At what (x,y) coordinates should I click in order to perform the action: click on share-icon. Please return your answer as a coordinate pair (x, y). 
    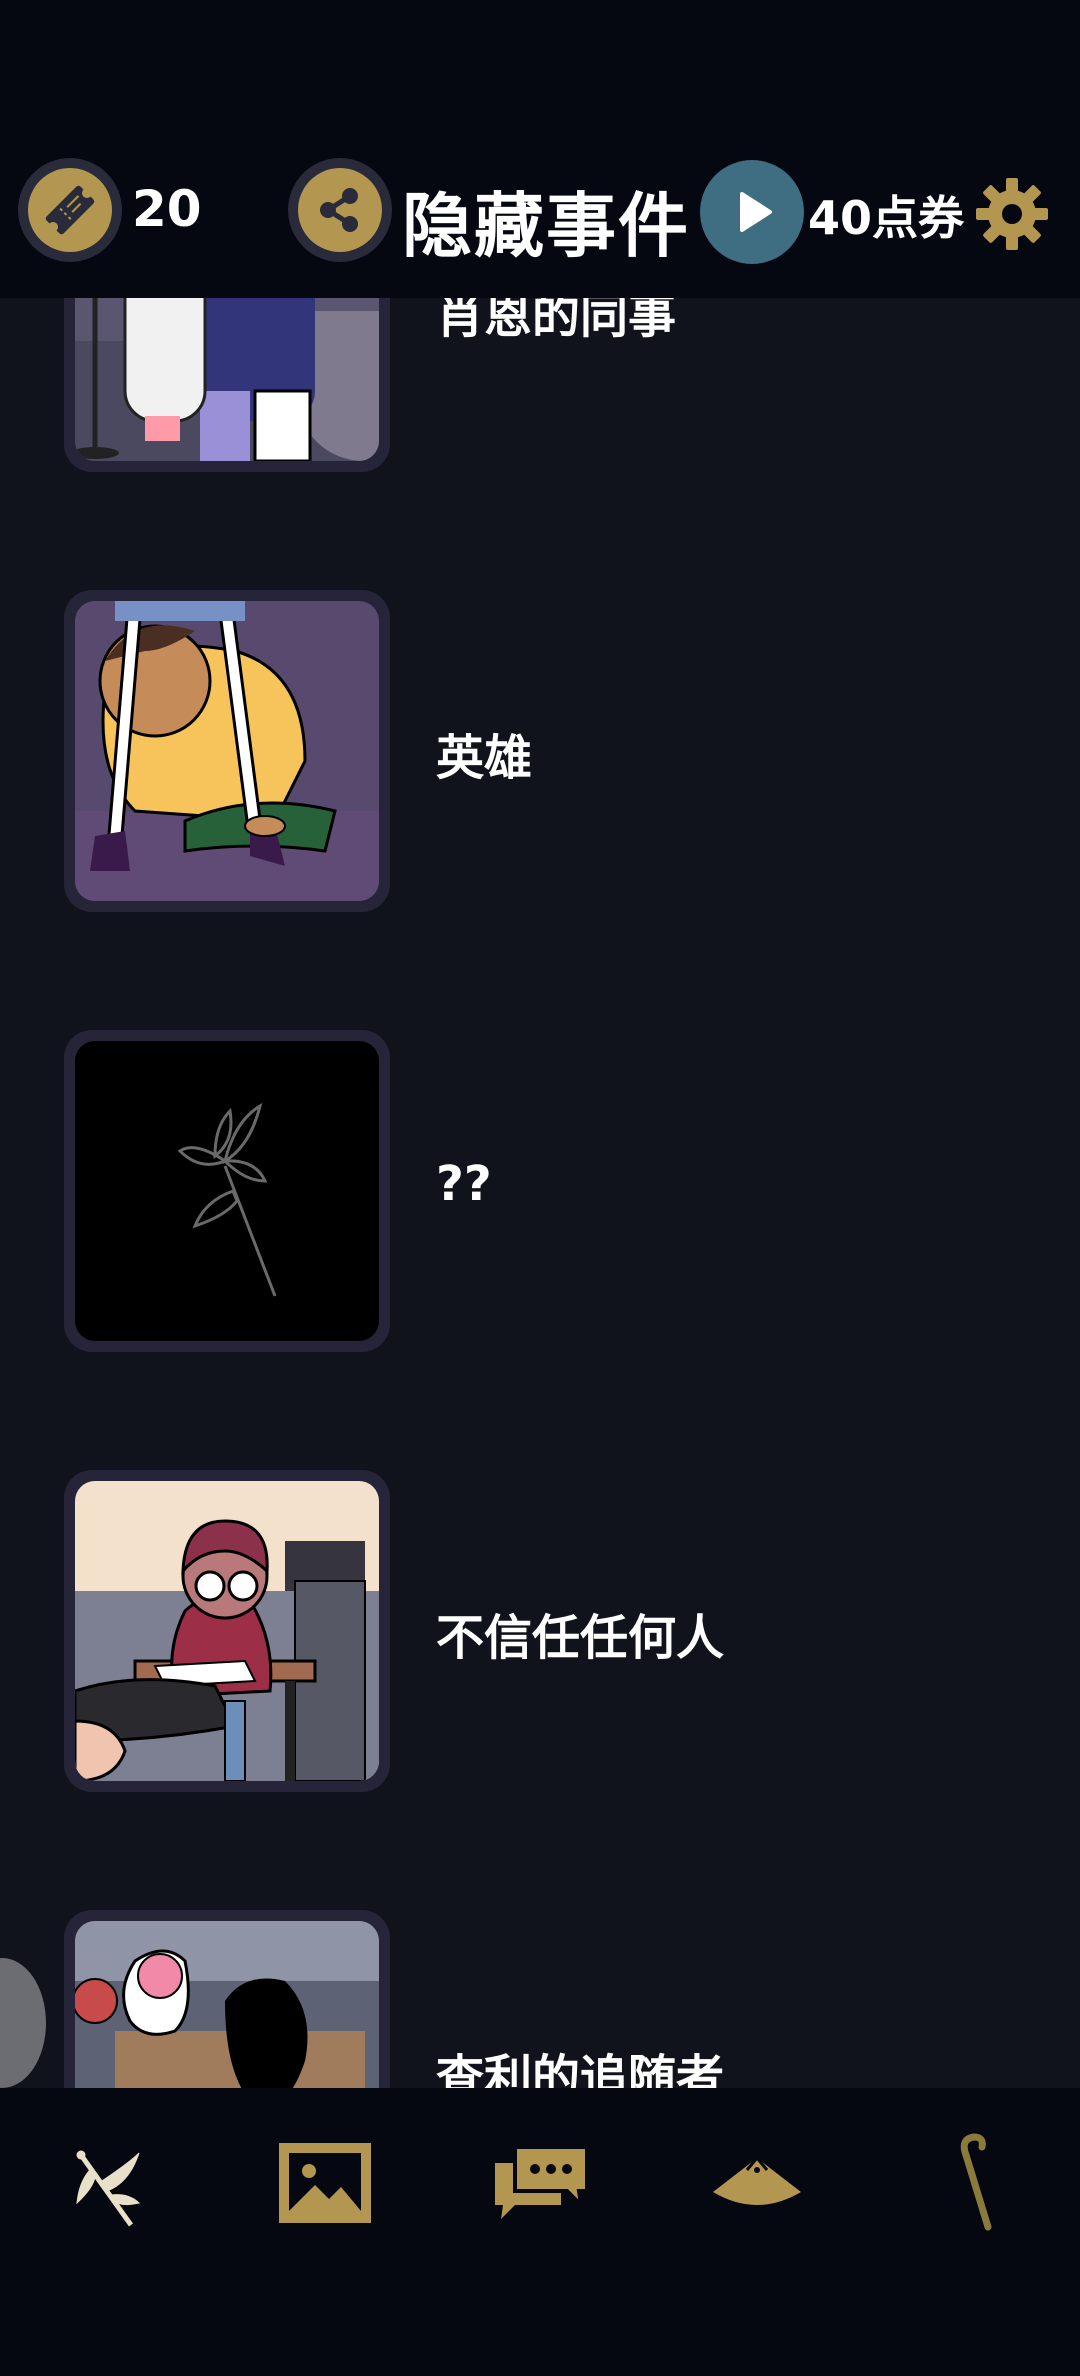
    Looking at the image, I should click on (340, 210).